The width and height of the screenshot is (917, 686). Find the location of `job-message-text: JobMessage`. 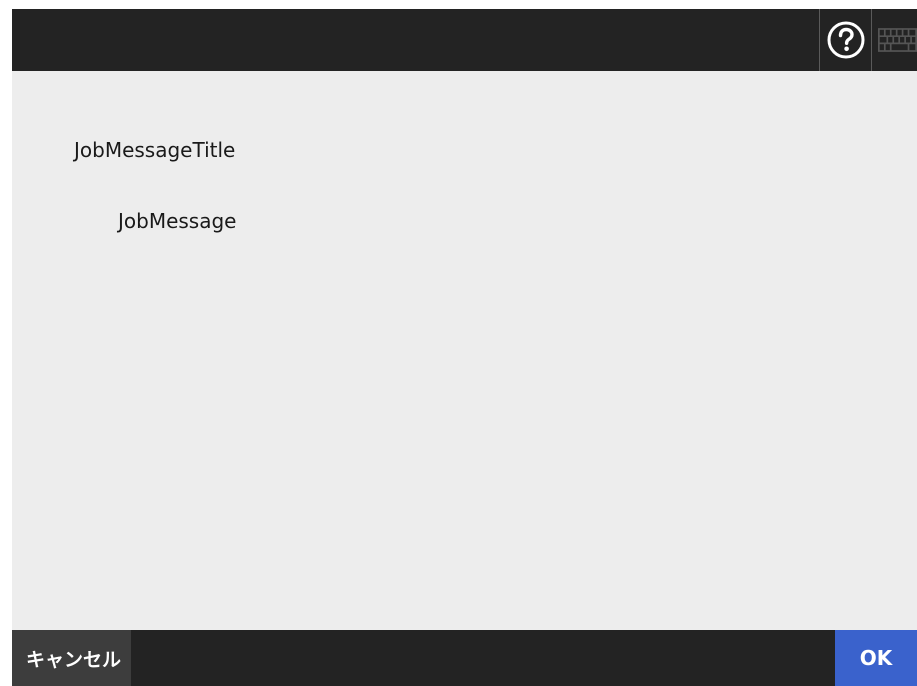

job-message-text: JobMessage is located at coordinates (177, 221).